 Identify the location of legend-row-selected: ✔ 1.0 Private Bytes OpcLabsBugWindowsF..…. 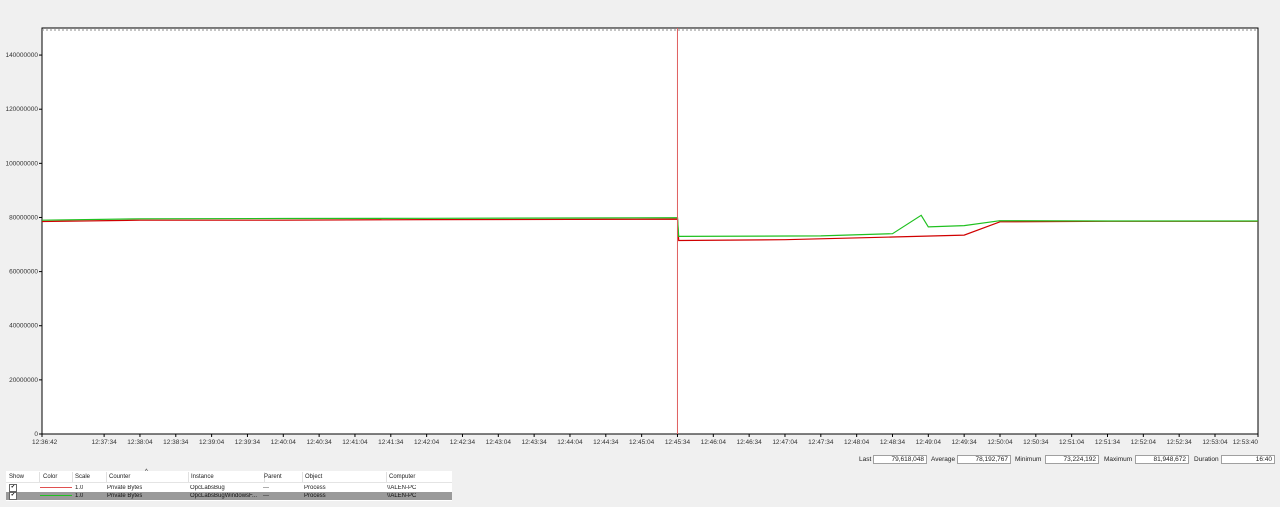
(229, 496).